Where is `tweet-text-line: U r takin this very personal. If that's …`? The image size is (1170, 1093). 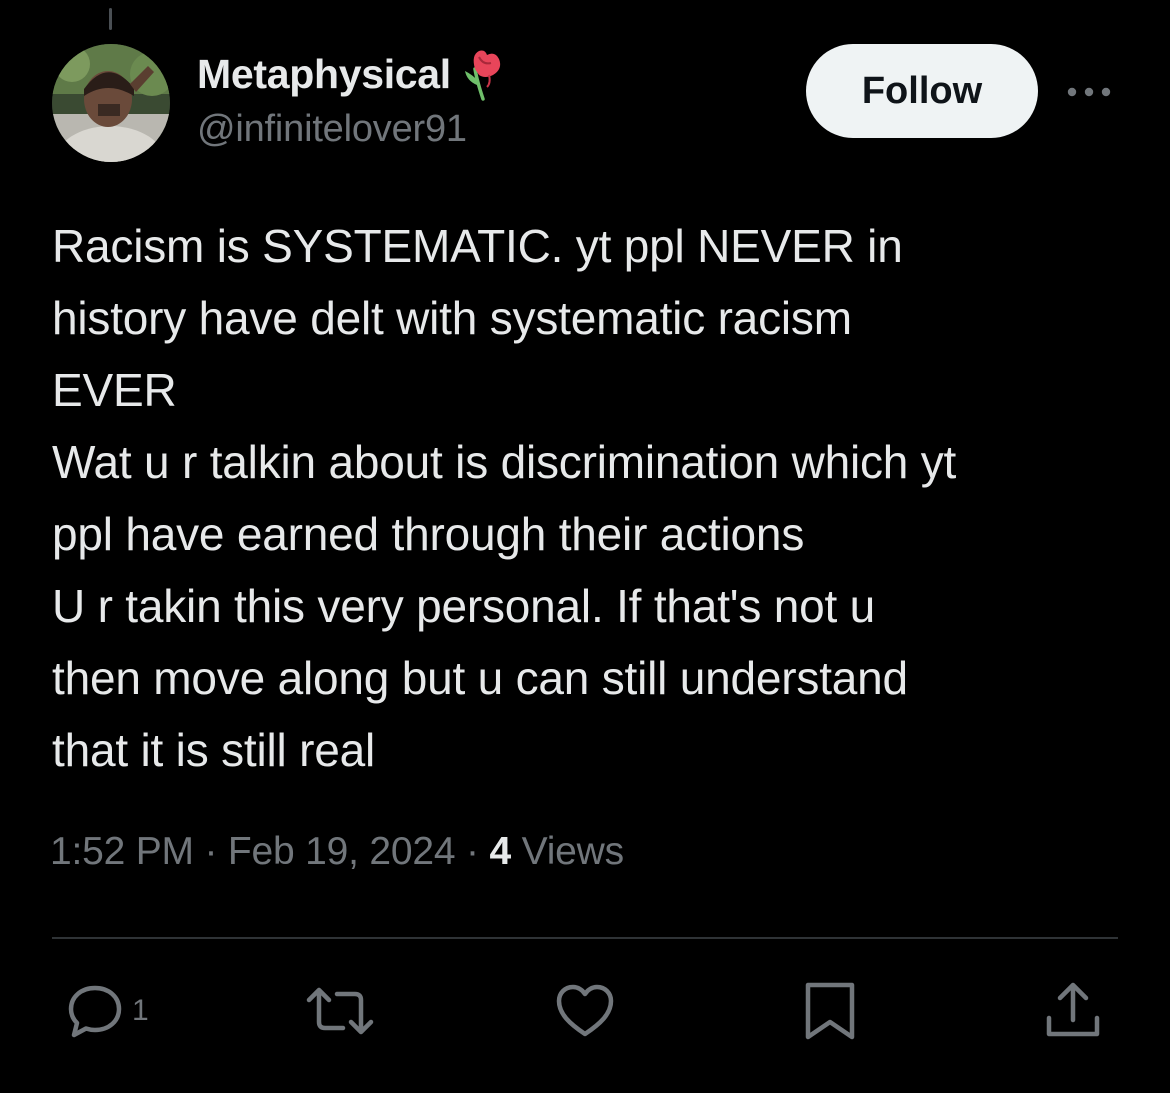 tweet-text-line: U r takin this very personal. If that's … is located at coordinates (464, 606).